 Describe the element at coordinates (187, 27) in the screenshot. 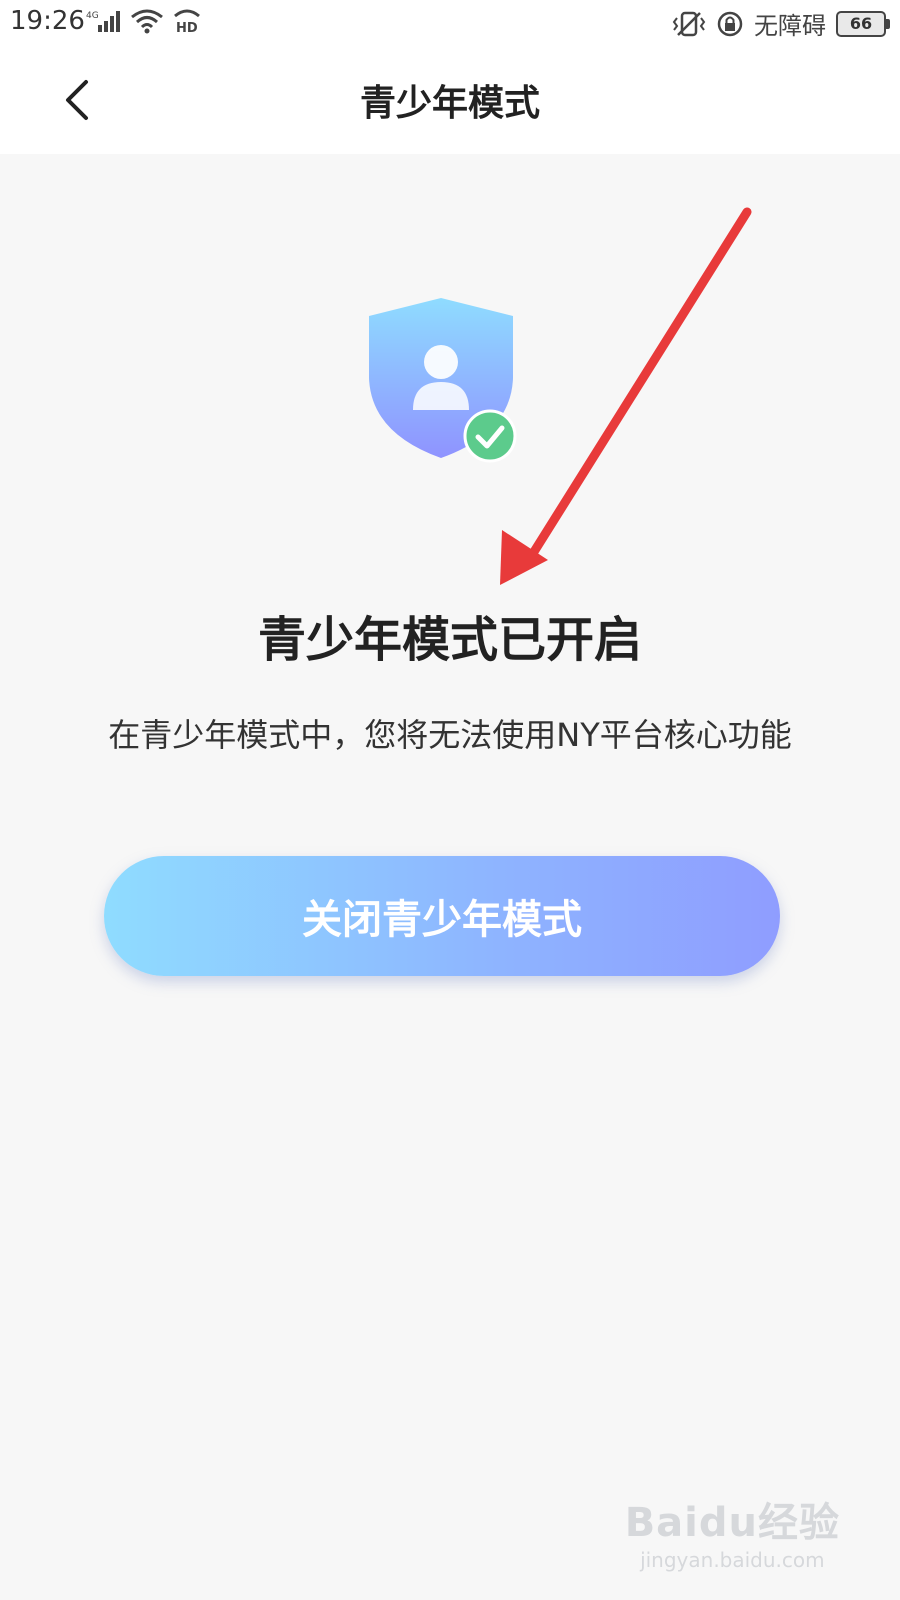

I see `hd-label: HD` at that location.